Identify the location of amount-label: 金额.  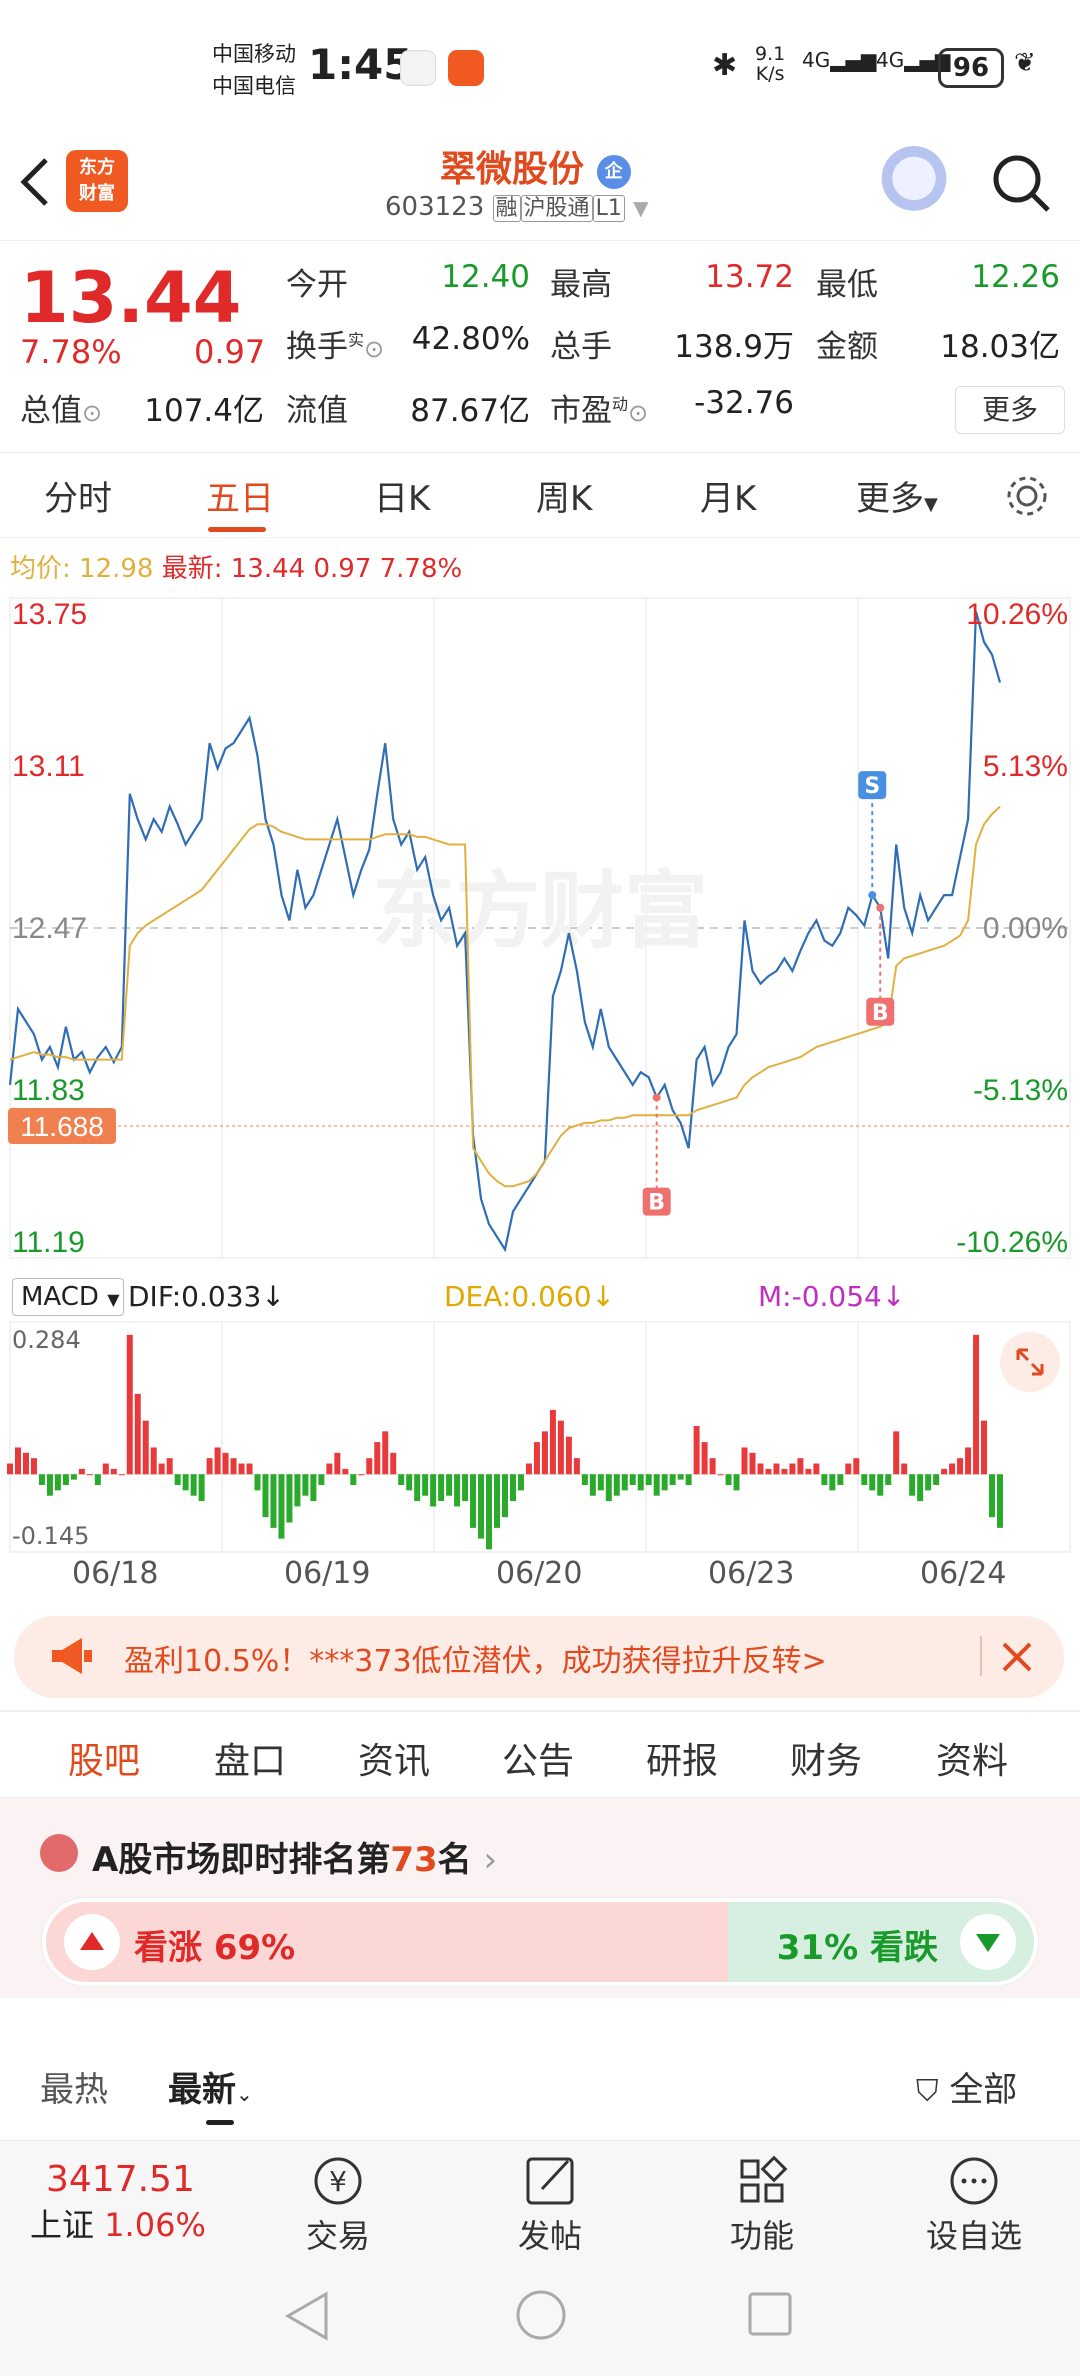
(847, 347).